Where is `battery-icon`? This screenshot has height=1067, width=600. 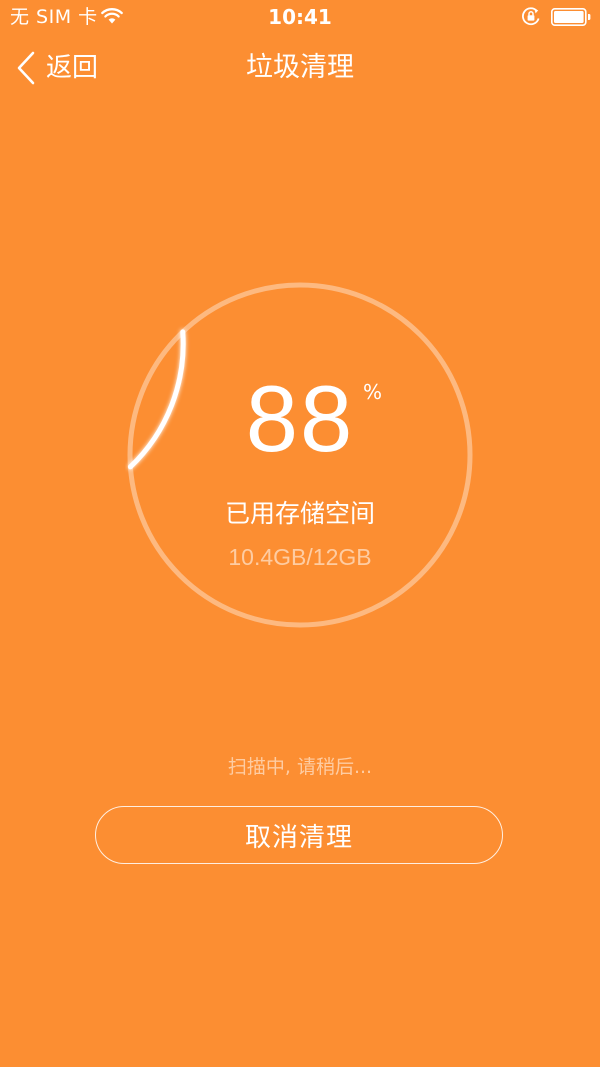
battery-icon is located at coordinates (571, 17).